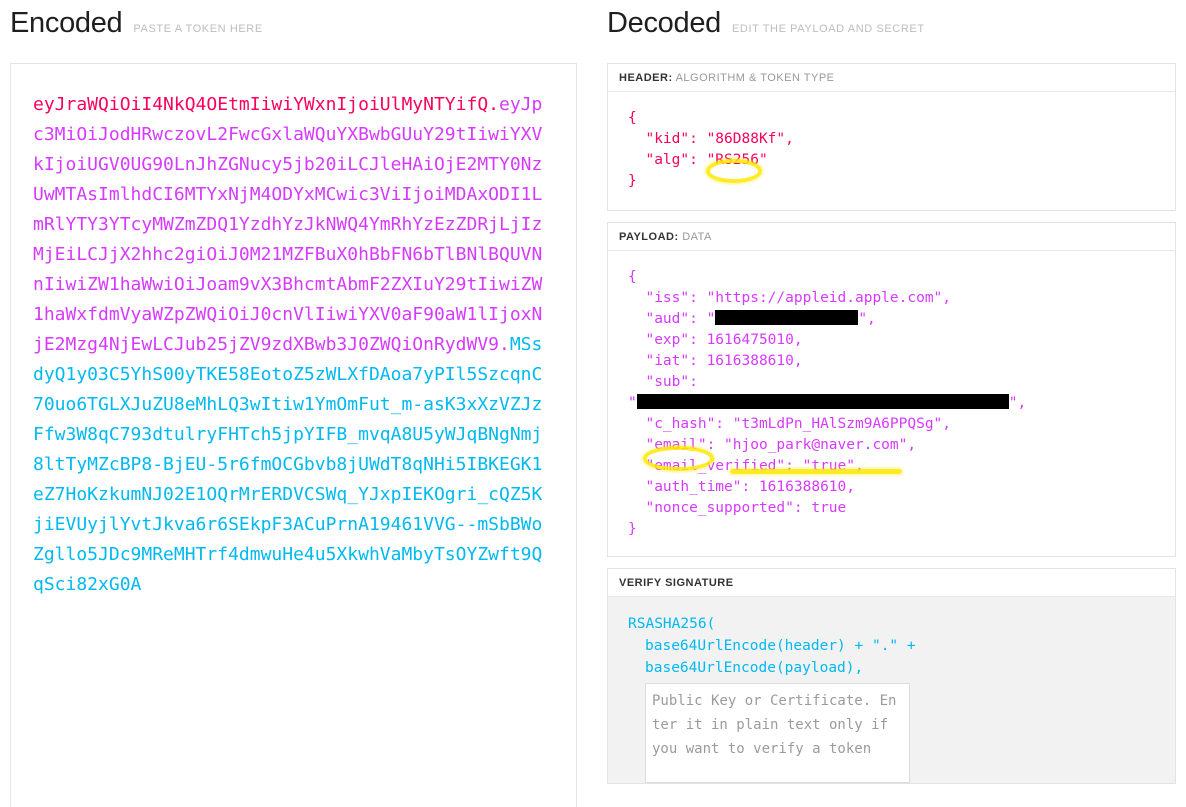 This screenshot has width=1186, height=807. What do you see at coordinates (632, 277) in the screenshot?
I see `payload-open-brace: {` at bounding box center [632, 277].